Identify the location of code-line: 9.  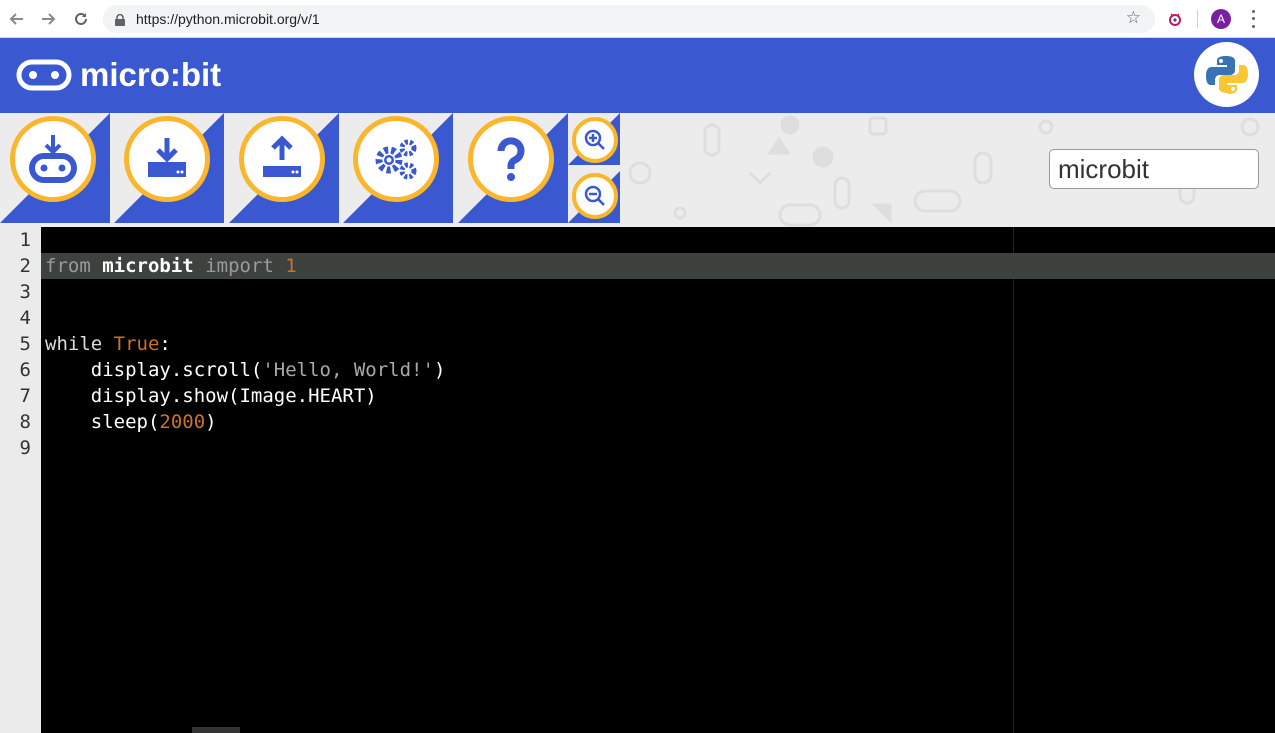
(637, 448).